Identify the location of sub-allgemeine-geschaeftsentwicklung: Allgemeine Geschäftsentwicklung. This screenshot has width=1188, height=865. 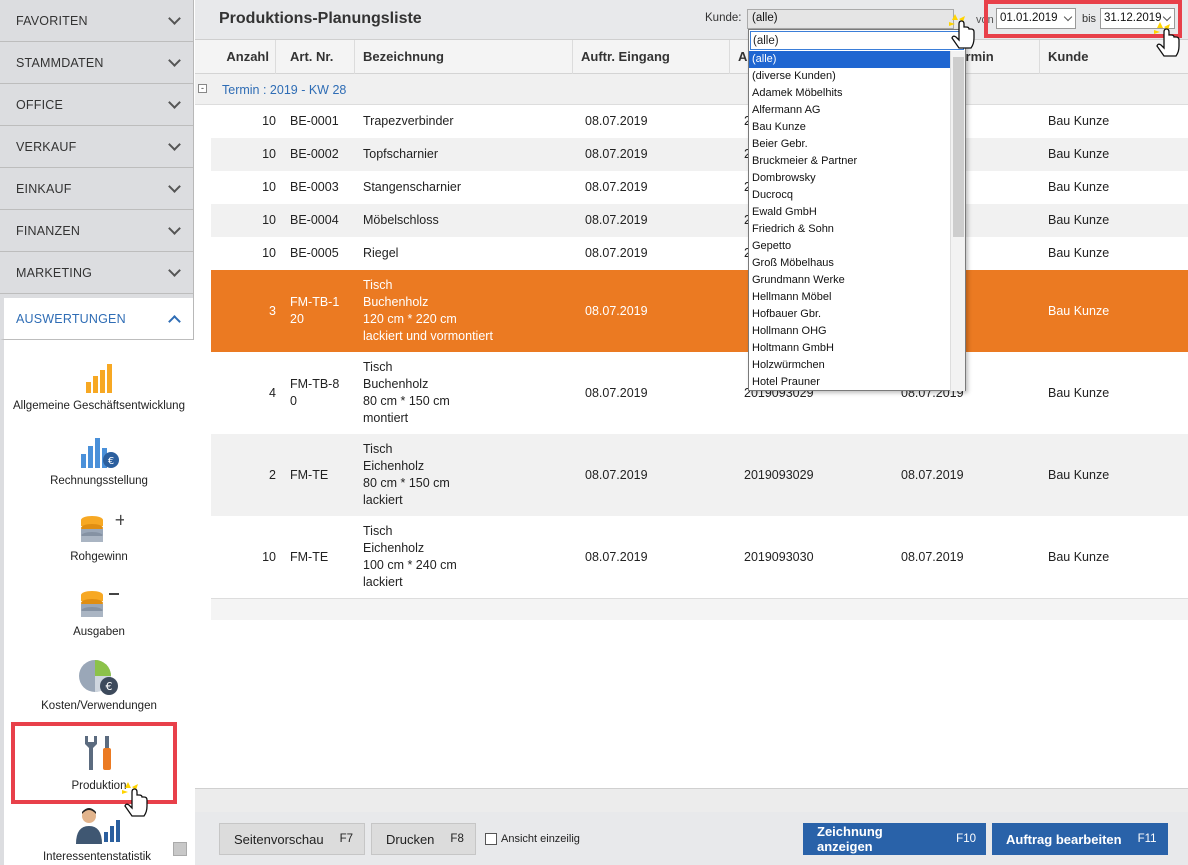
(99, 387).